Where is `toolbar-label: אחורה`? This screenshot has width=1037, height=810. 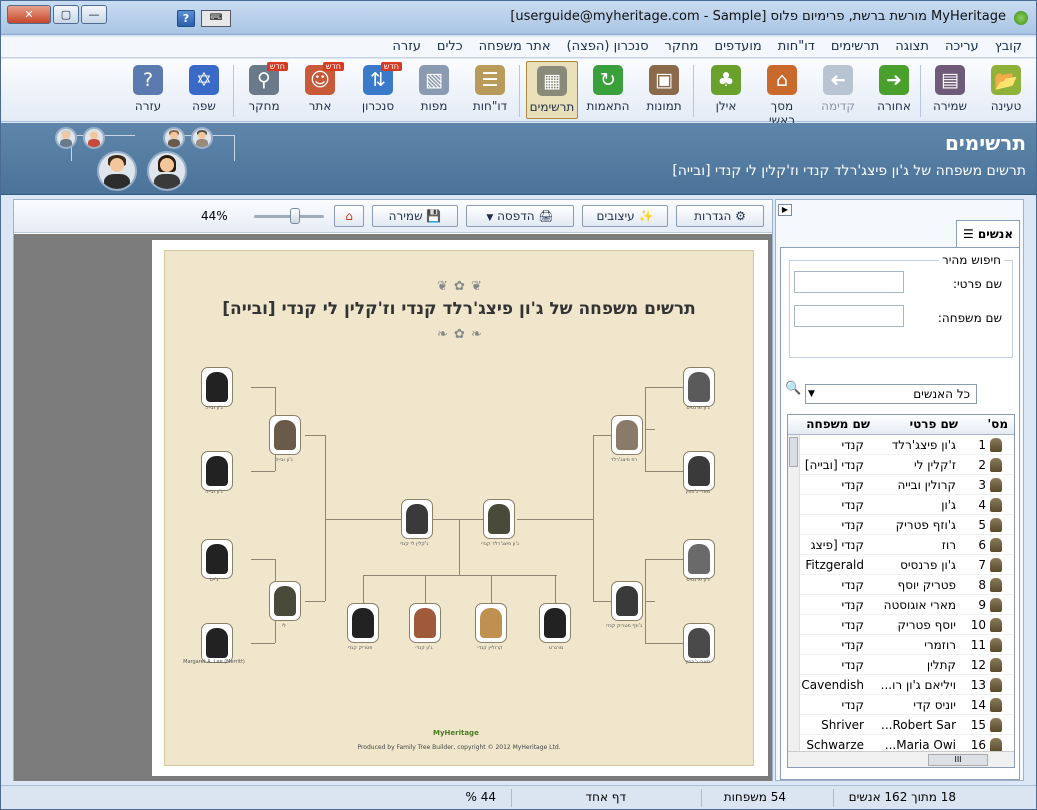
toolbar-label: אחורה is located at coordinates (894, 106).